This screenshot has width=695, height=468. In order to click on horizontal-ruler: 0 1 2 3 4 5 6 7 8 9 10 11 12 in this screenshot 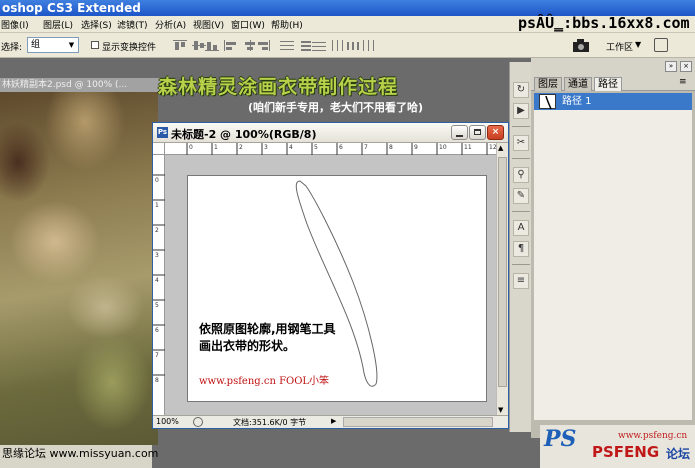, I will do `click(331, 149)`.